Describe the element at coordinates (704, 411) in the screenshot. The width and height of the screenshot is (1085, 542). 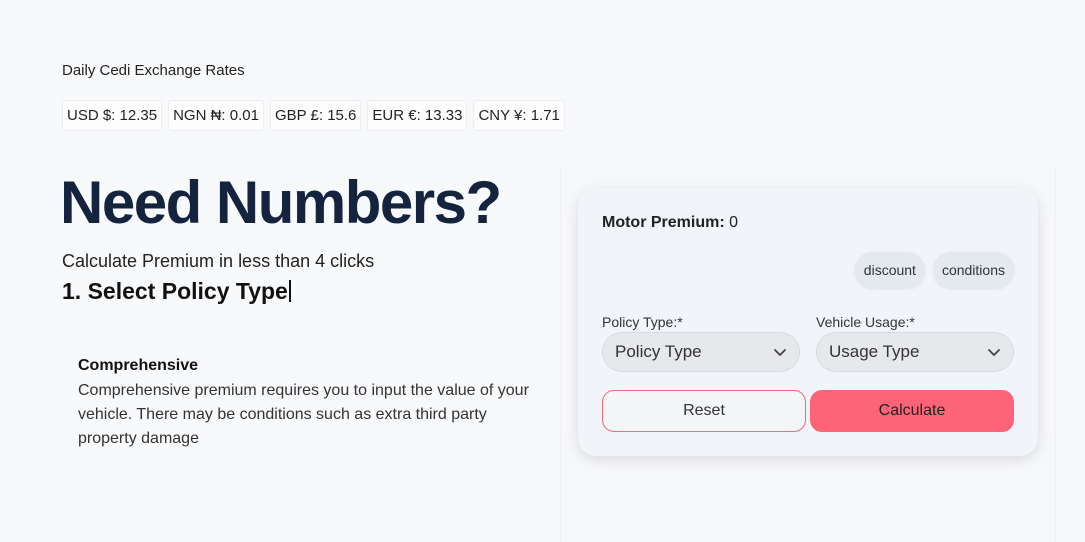
I see `reset-button: Reset` at that location.